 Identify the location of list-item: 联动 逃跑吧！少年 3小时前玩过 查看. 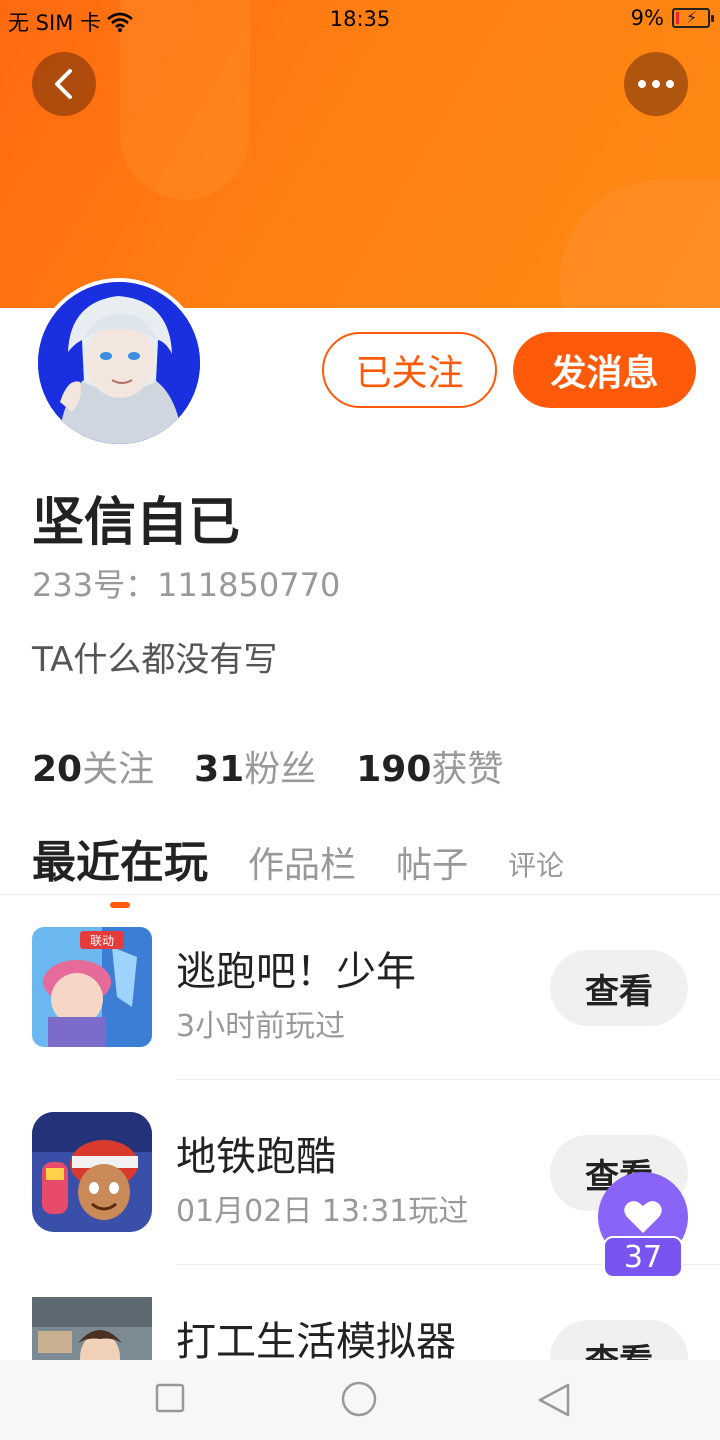
(360, 987).